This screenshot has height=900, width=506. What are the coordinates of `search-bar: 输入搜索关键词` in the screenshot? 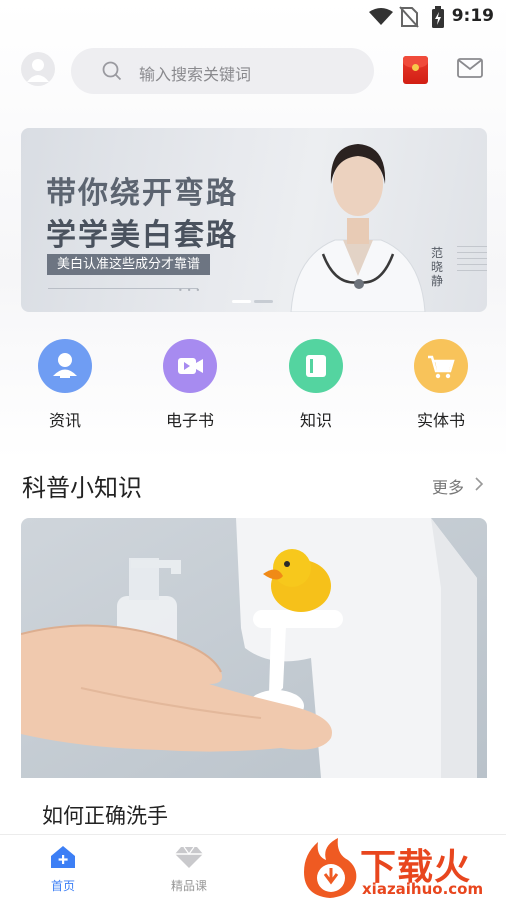 It's located at (222, 71).